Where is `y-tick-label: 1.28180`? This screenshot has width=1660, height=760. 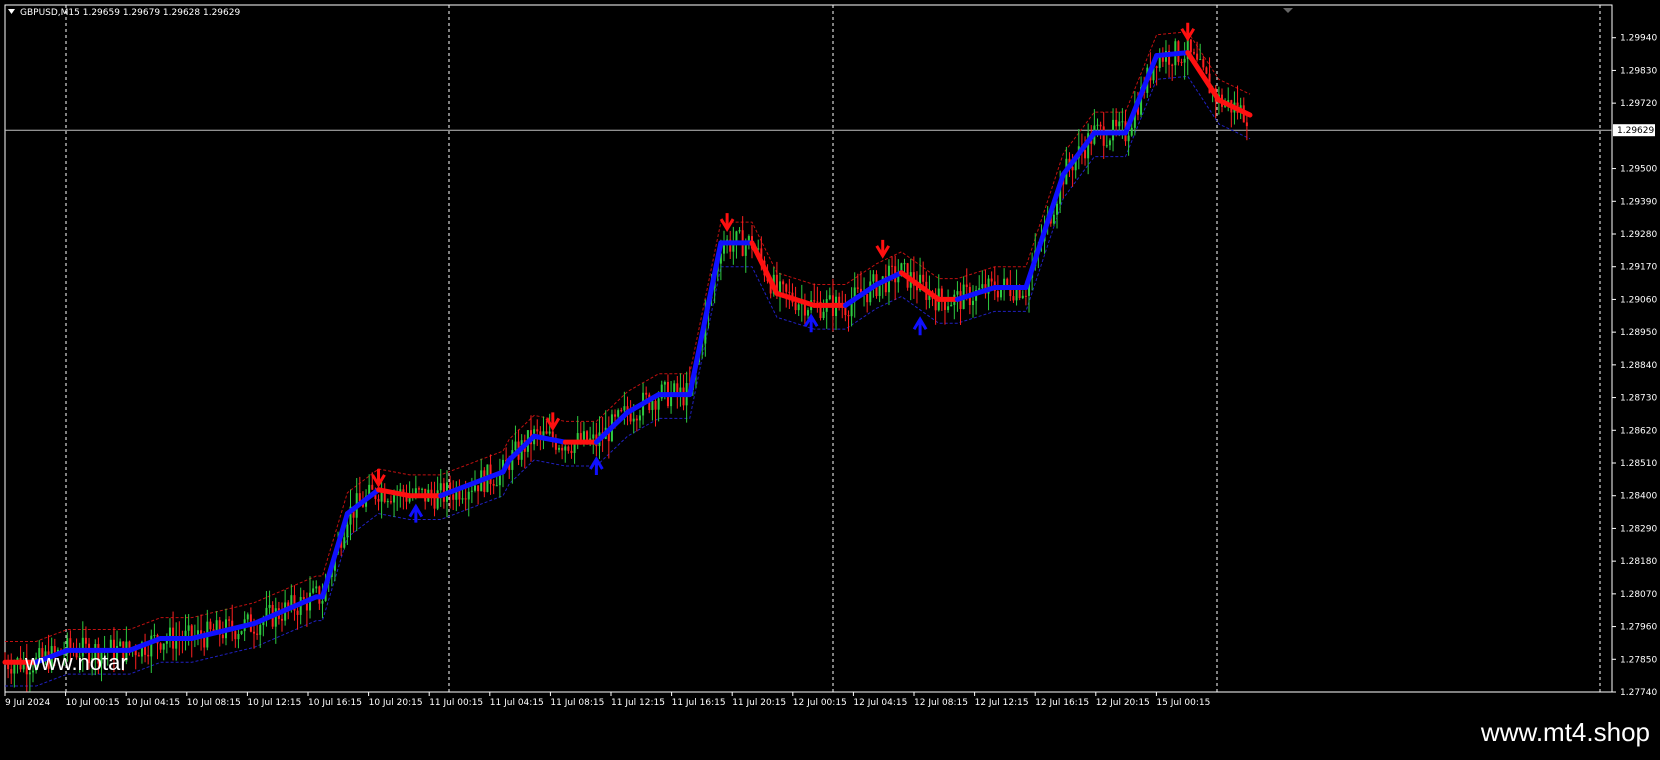
y-tick-label: 1.28180 is located at coordinates (1638, 562).